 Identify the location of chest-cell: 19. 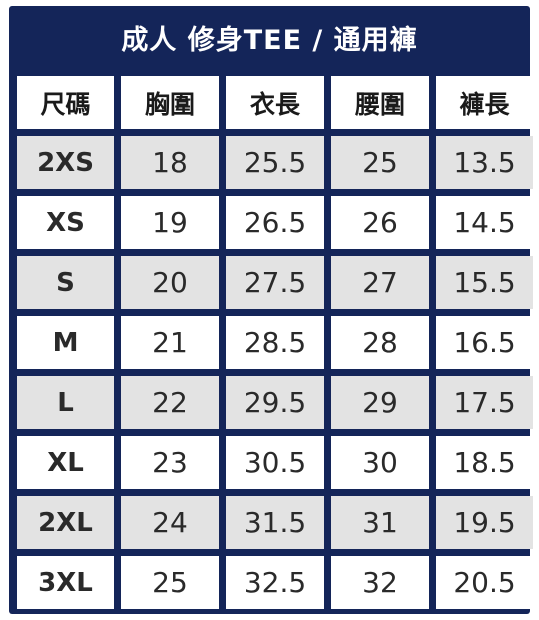
(170, 222).